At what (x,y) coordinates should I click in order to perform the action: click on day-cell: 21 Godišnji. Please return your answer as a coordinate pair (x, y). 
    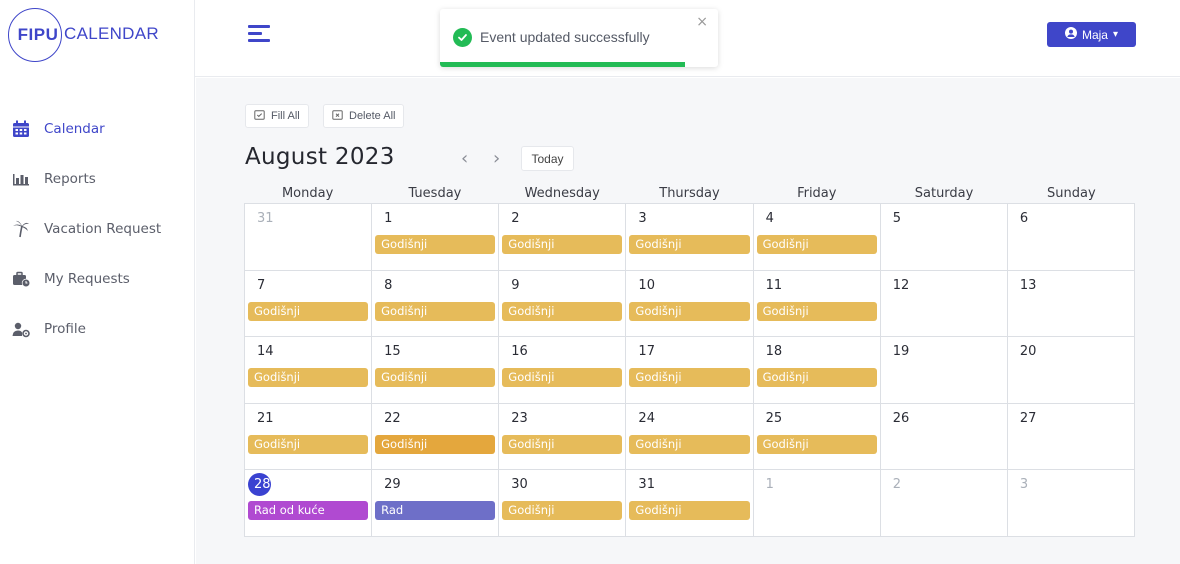
    Looking at the image, I should click on (309, 437).